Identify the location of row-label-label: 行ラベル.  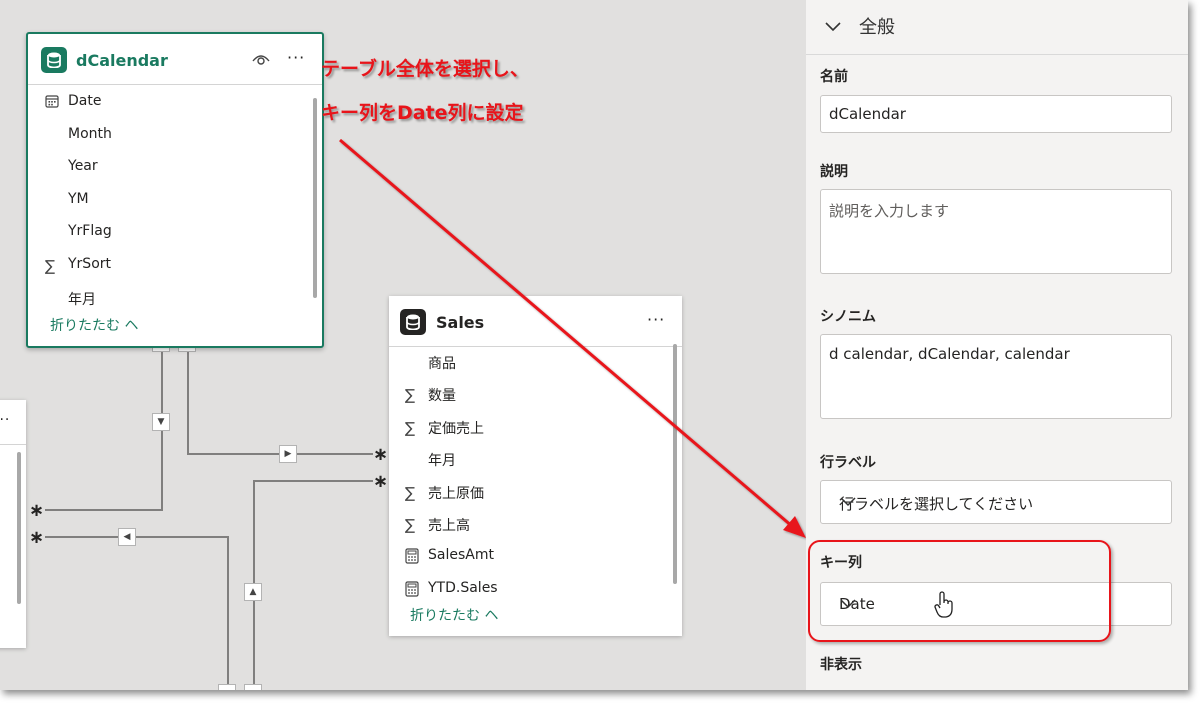
(848, 463).